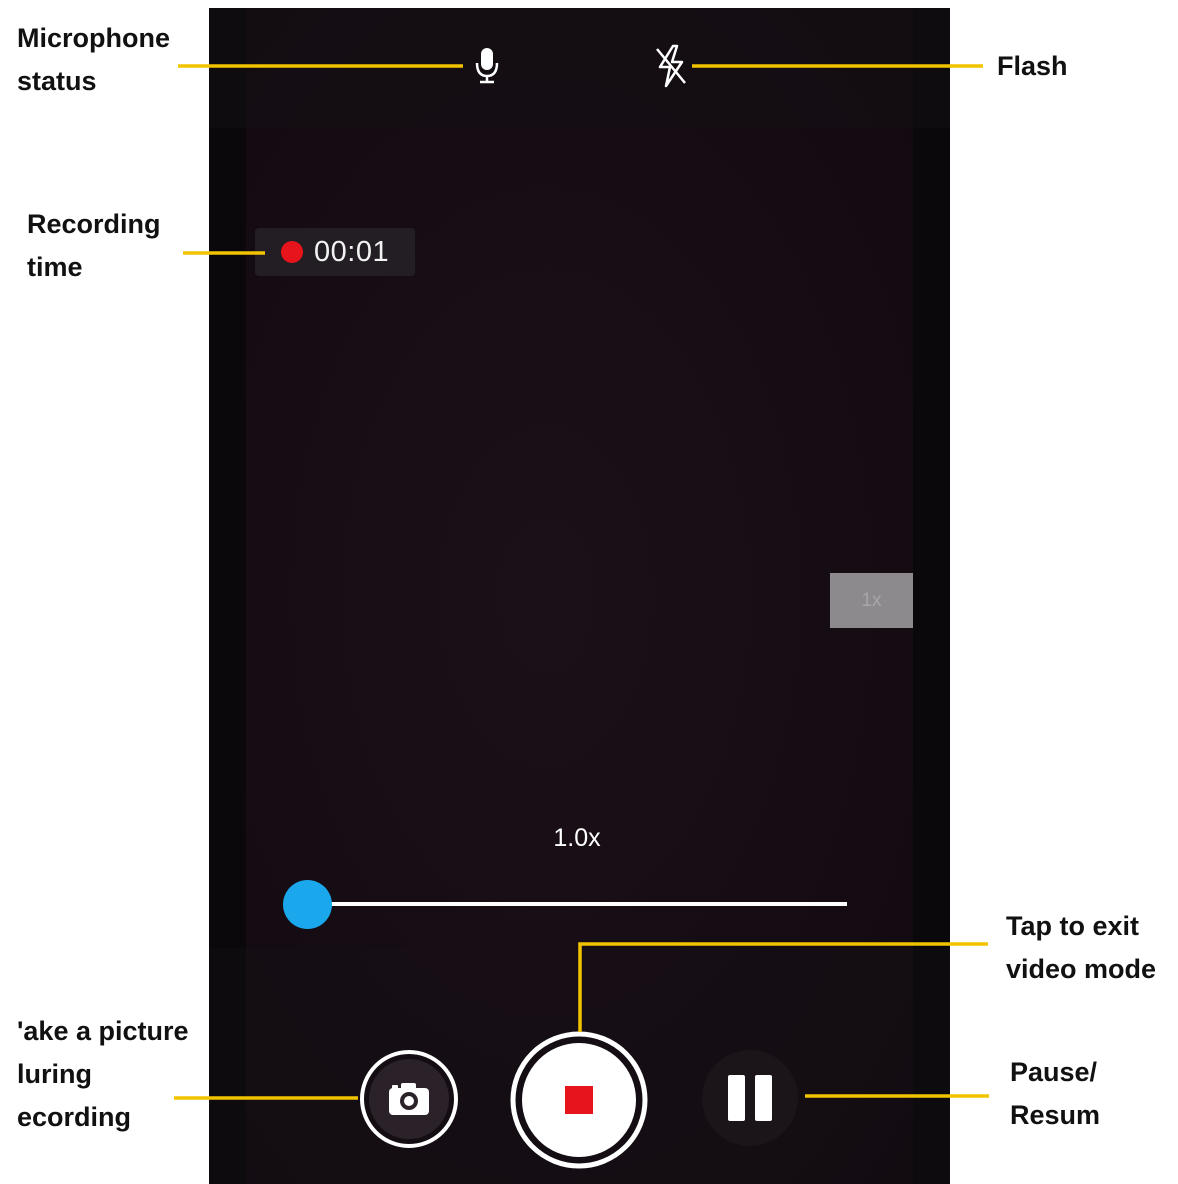 The width and height of the screenshot is (1178, 1184). What do you see at coordinates (74, 1117) in the screenshot?
I see `annotation-text: ecording` at bounding box center [74, 1117].